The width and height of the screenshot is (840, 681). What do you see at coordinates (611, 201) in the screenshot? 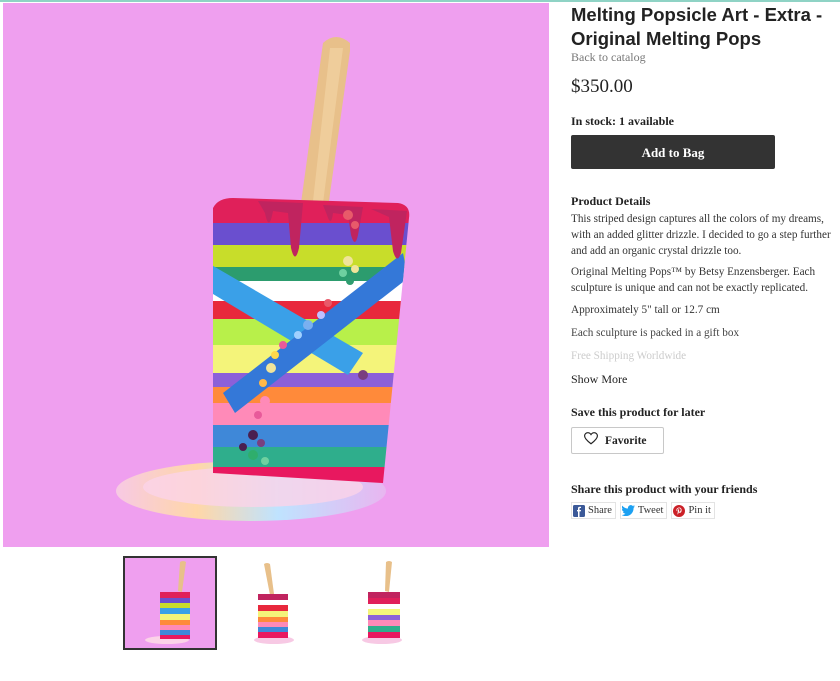
I see `product-details-heading: Product Details` at bounding box center [611, 201].